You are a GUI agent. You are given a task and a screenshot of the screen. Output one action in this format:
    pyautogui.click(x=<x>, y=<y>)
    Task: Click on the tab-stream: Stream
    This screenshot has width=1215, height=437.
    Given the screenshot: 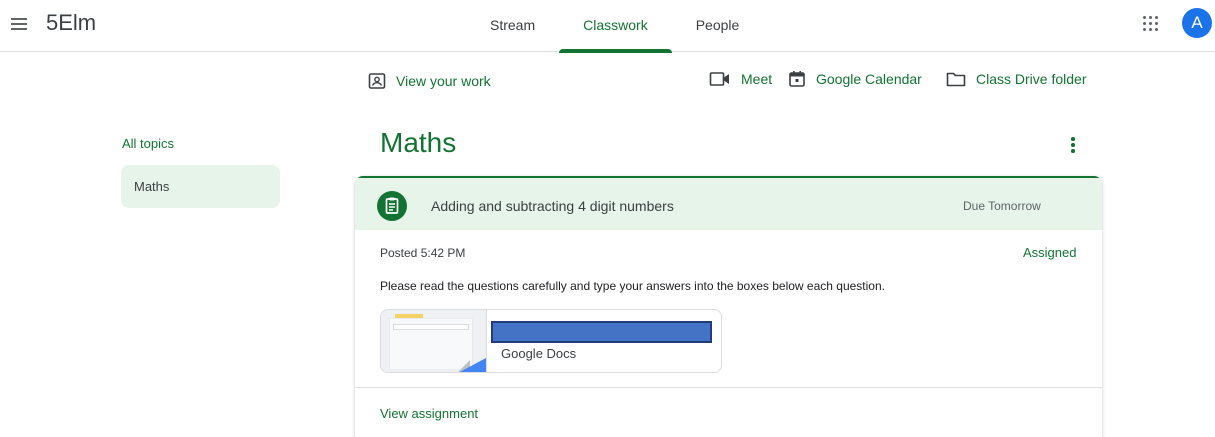 What is the action you would take?
    pyautogui.click(x=512, y=26)
    